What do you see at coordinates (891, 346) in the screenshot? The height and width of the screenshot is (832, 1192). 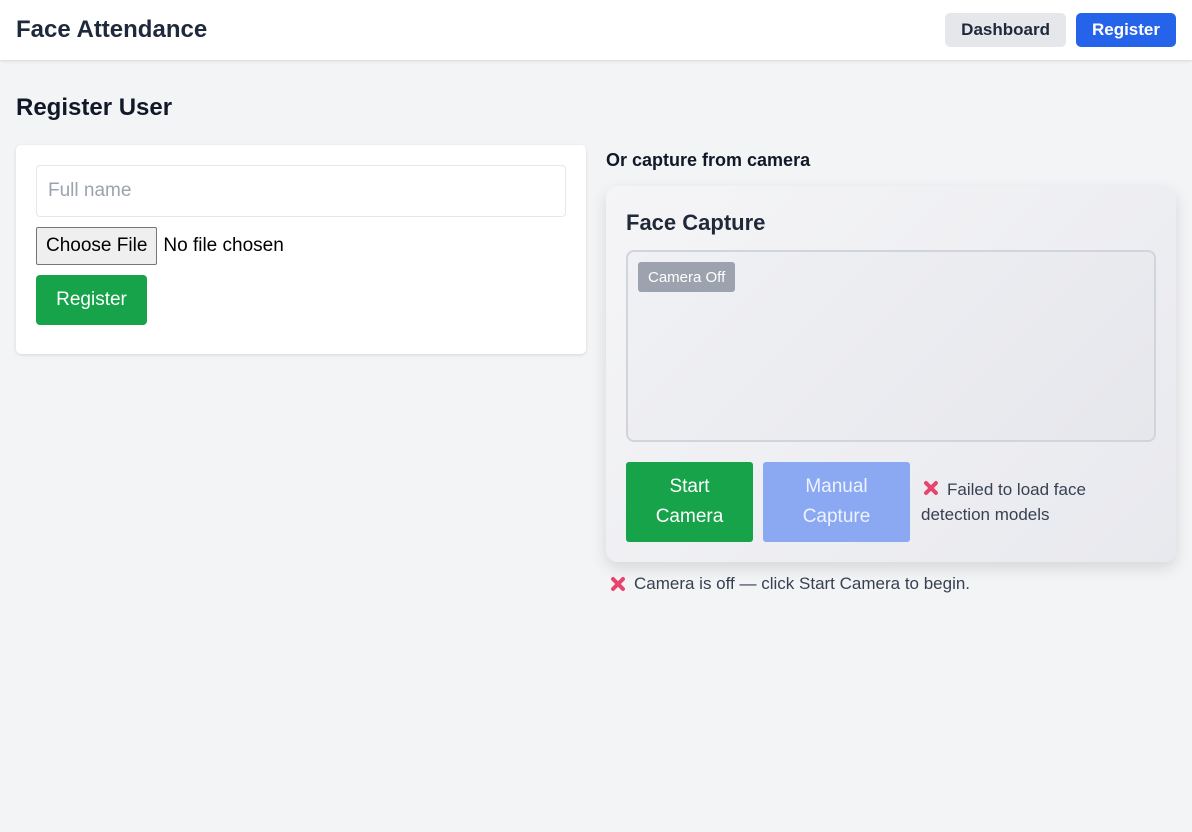 I see `camera-preview: Camera Off` at bounding box center [891, 346].